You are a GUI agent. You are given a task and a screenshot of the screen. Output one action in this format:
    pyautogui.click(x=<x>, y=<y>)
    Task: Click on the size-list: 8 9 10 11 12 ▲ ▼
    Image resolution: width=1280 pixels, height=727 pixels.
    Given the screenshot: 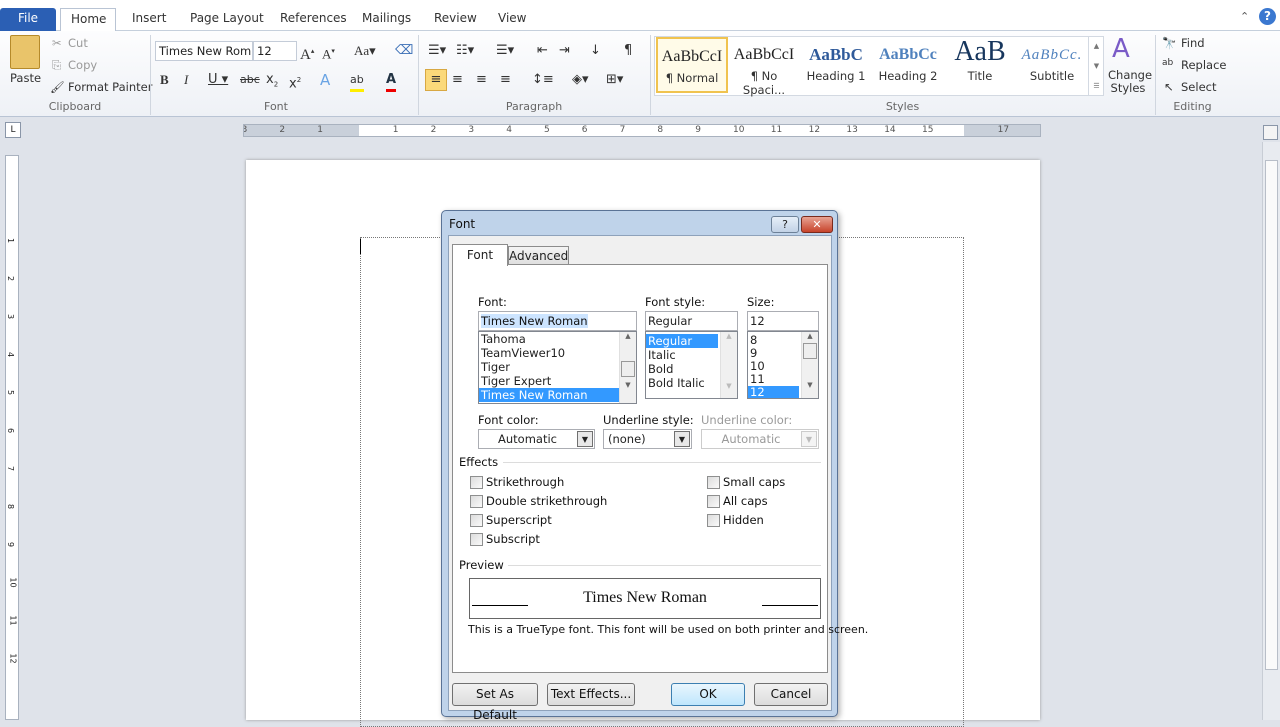 What is the action you would take?
    pyautogui.click(x=783, y=365)
    